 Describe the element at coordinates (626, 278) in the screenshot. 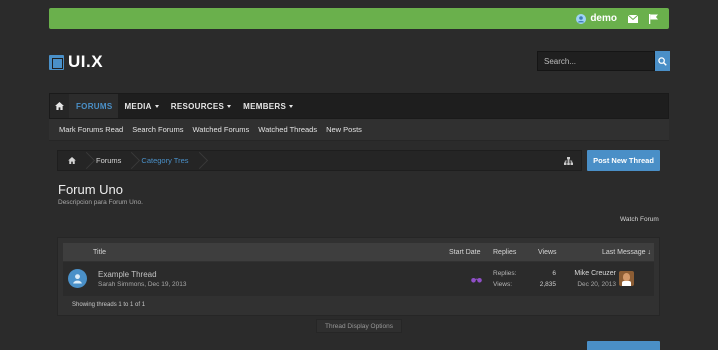

I see `last-poster-avatar` at that location.